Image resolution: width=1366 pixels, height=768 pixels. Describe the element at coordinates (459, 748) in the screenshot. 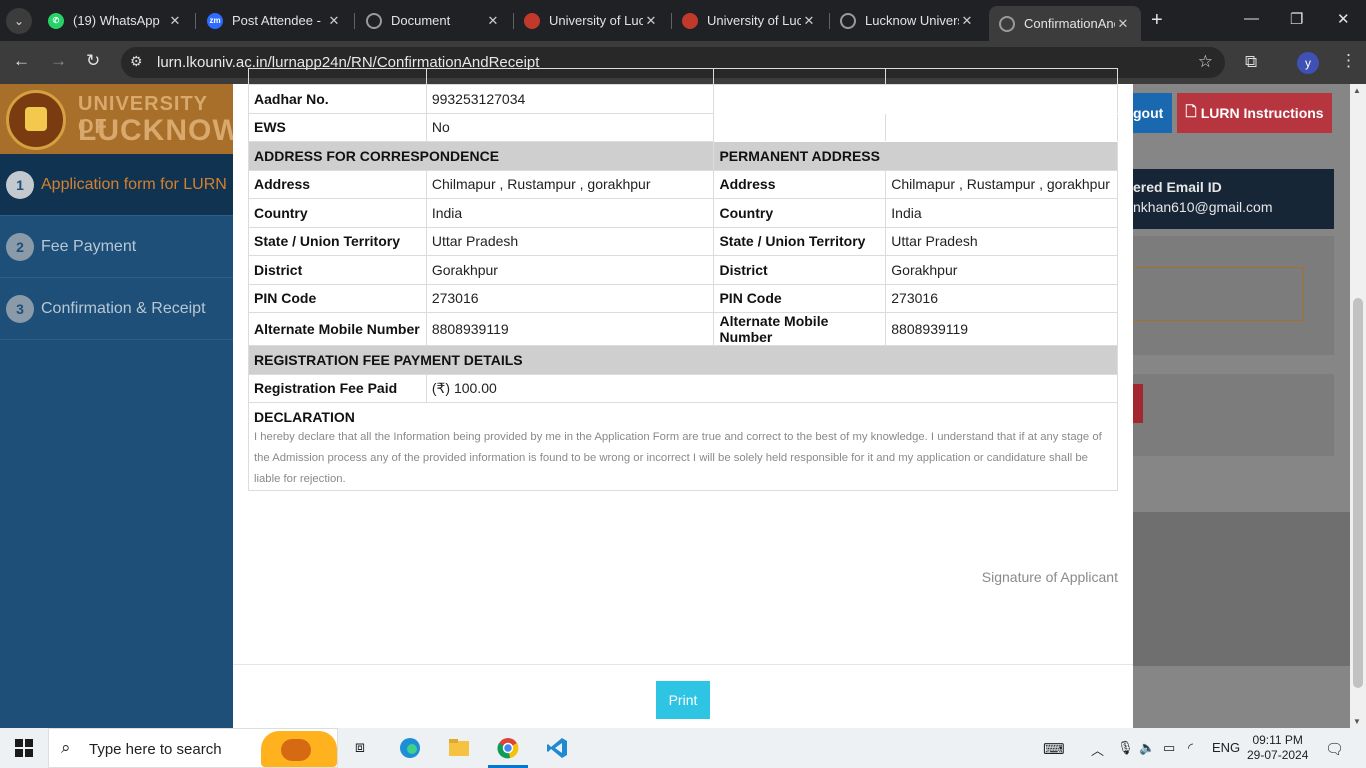

I see `file-explorer-icon` at that location.